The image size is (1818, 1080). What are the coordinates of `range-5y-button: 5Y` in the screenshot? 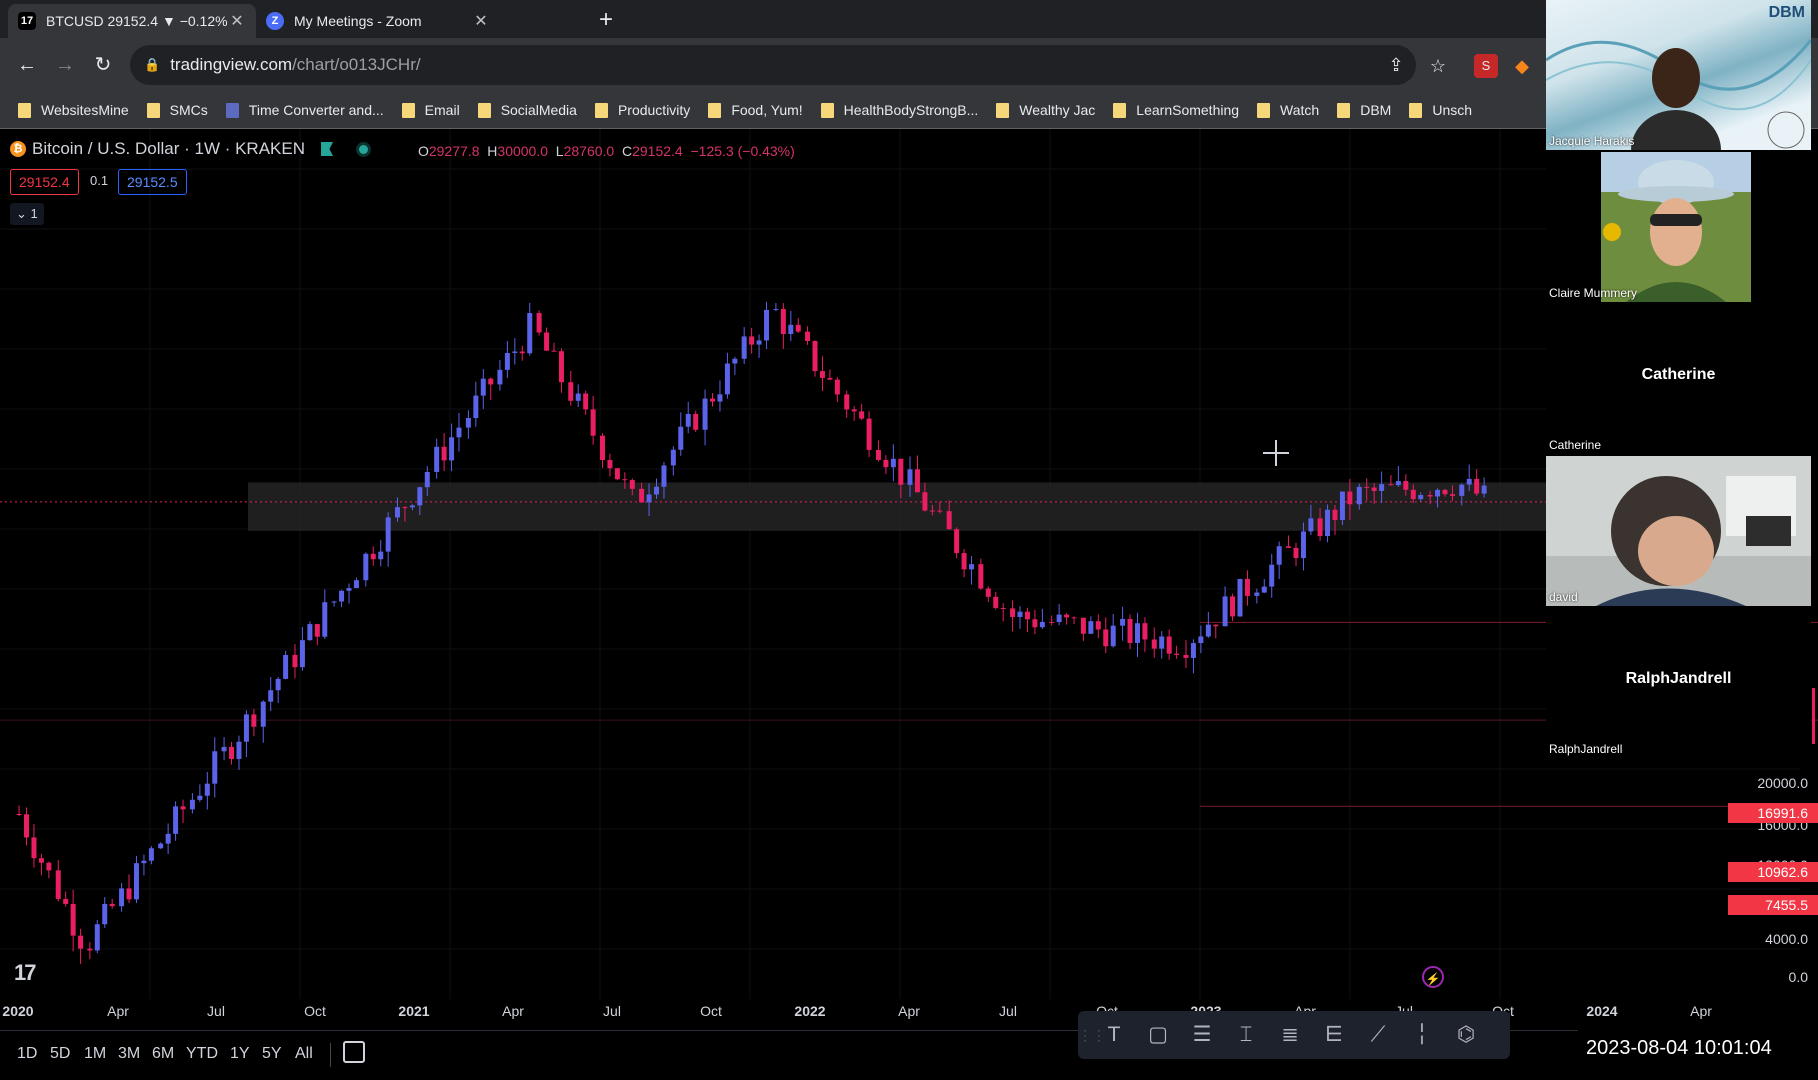 It's located at (272, 1054).